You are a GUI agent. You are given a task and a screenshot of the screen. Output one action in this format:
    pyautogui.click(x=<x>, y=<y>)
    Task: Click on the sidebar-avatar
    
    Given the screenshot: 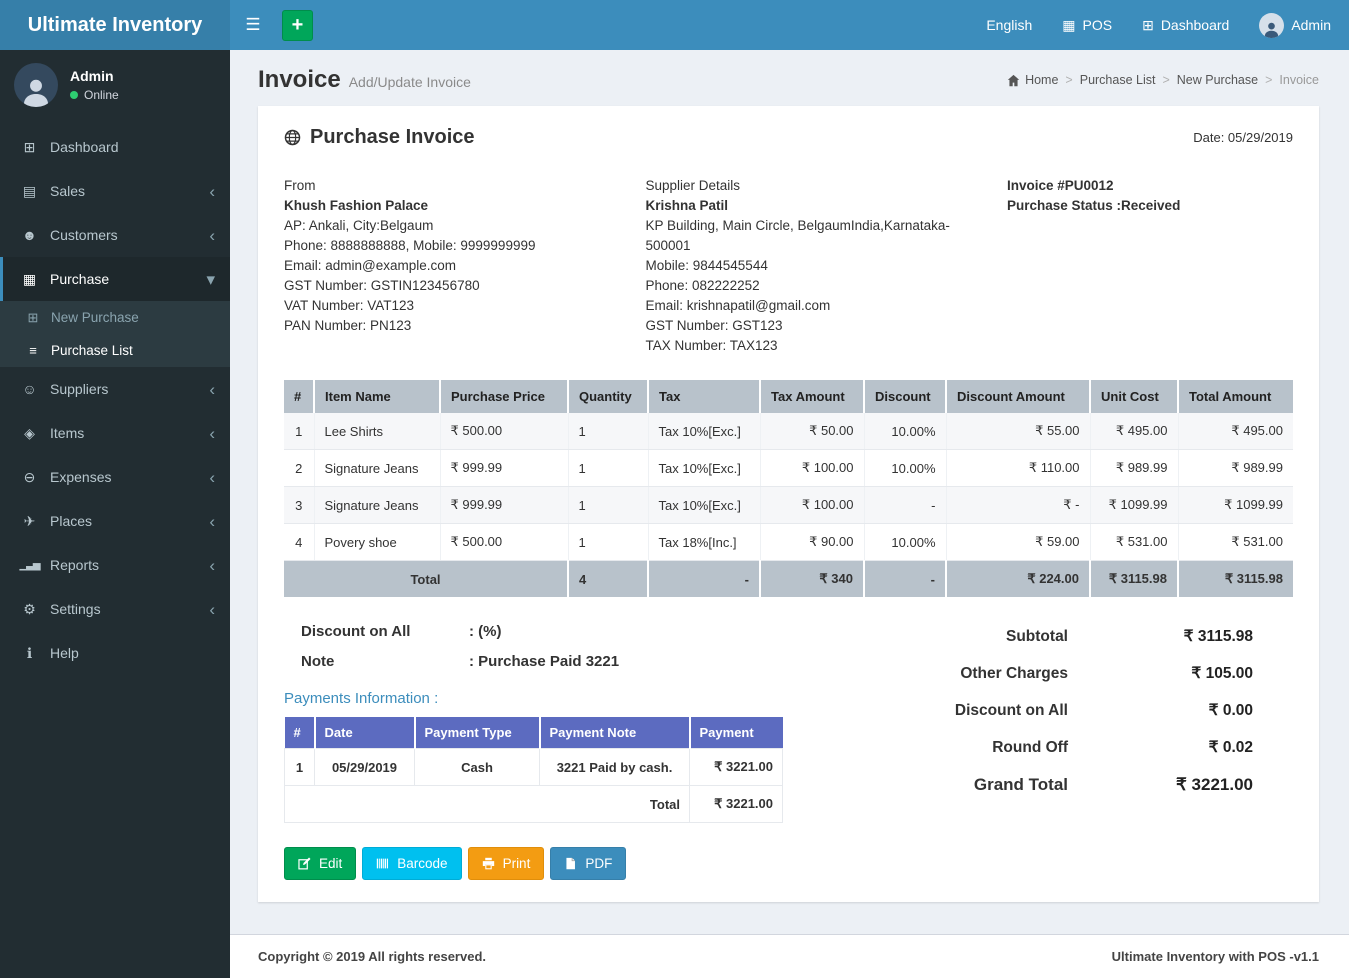 What is the action you would take?
    pyautogui.click(x=36, y=85)
    